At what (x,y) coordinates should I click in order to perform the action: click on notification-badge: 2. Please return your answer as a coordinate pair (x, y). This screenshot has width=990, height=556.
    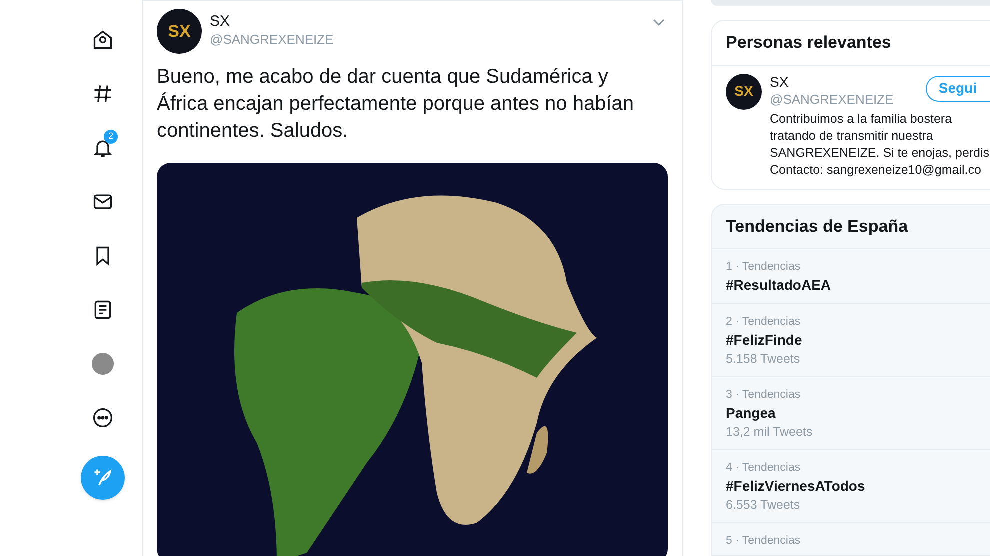
    Looking at the image, I should click on (111, 137).